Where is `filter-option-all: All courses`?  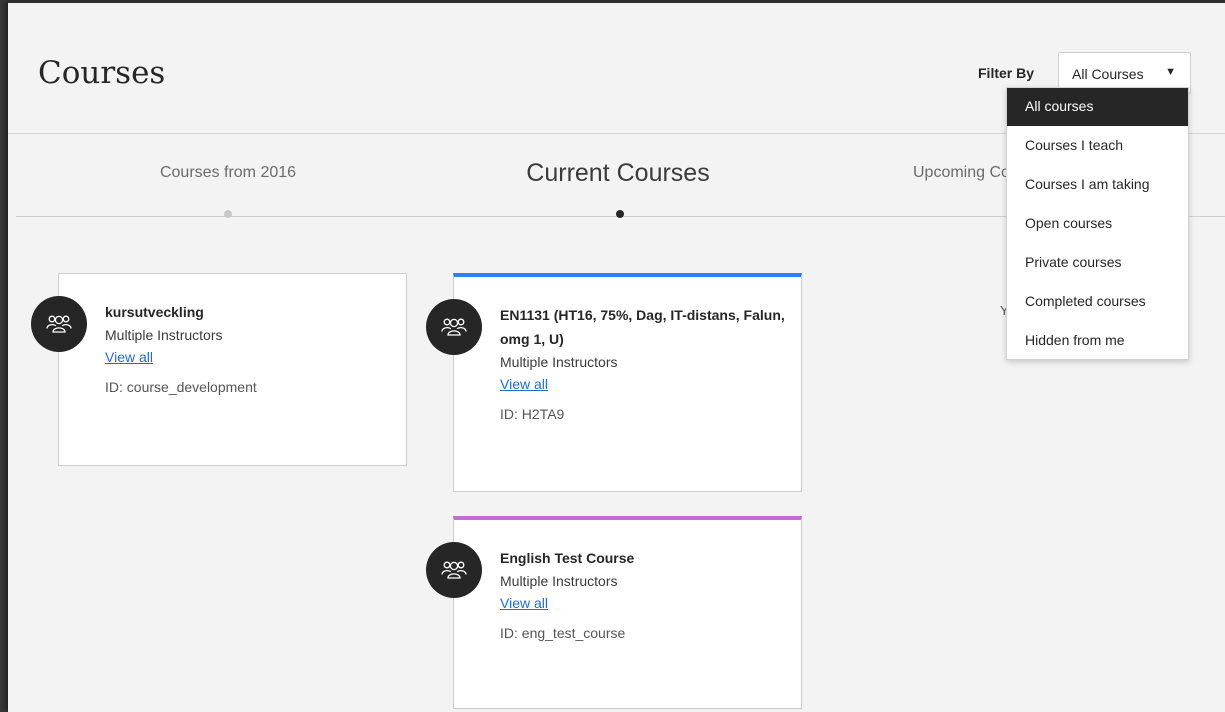 filter-option-all: All courses is located at coordinates (1097, 107).